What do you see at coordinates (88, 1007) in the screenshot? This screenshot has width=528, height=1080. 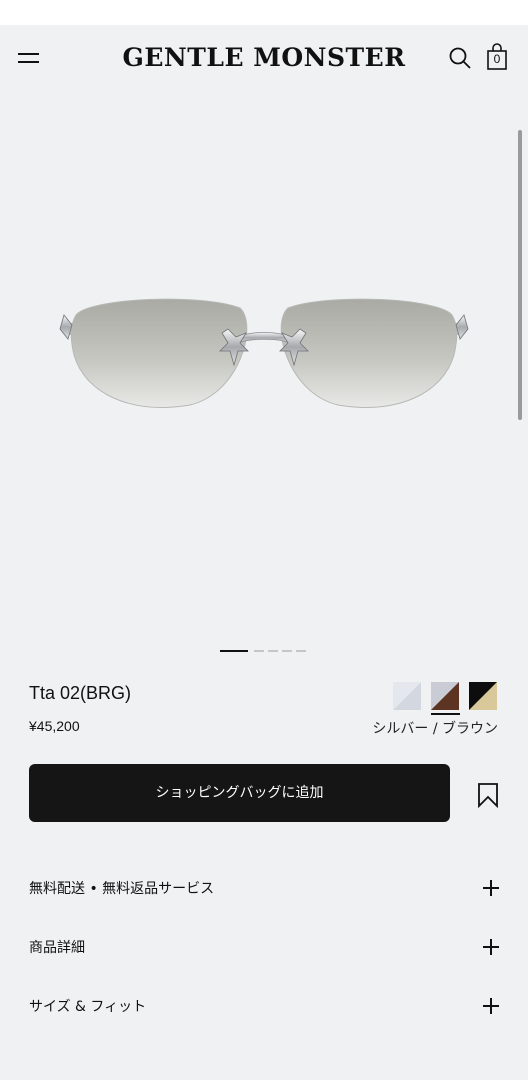 I see `accordion-label: サイズ & フィット` at bounding box center [88, 1007].